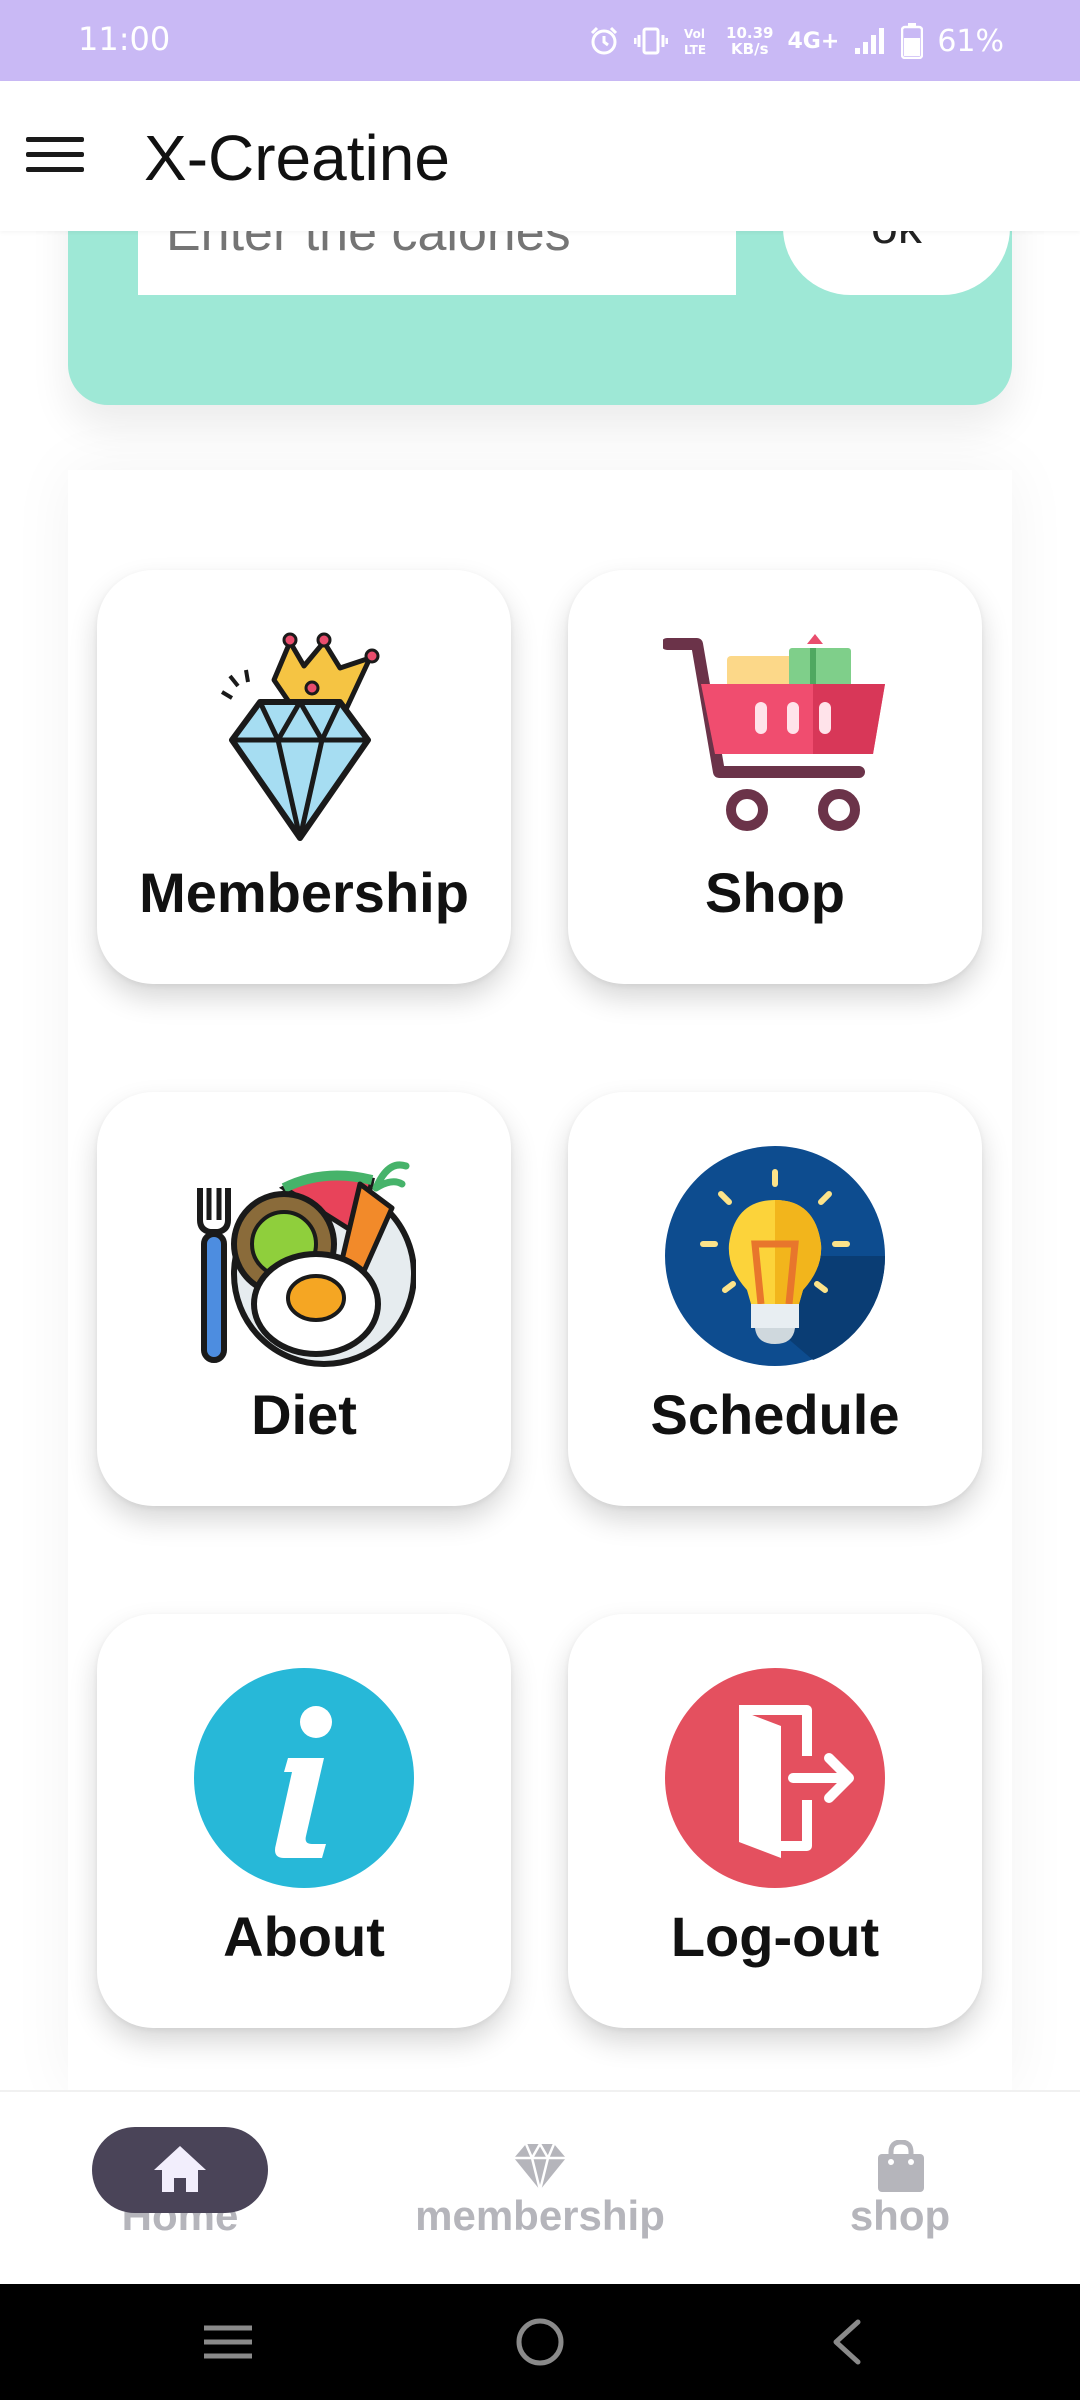 Image resolution: width=1080 pixels, height=2400 pixels. I want to click on app-bar: X-Creatine, so click(540, 156).